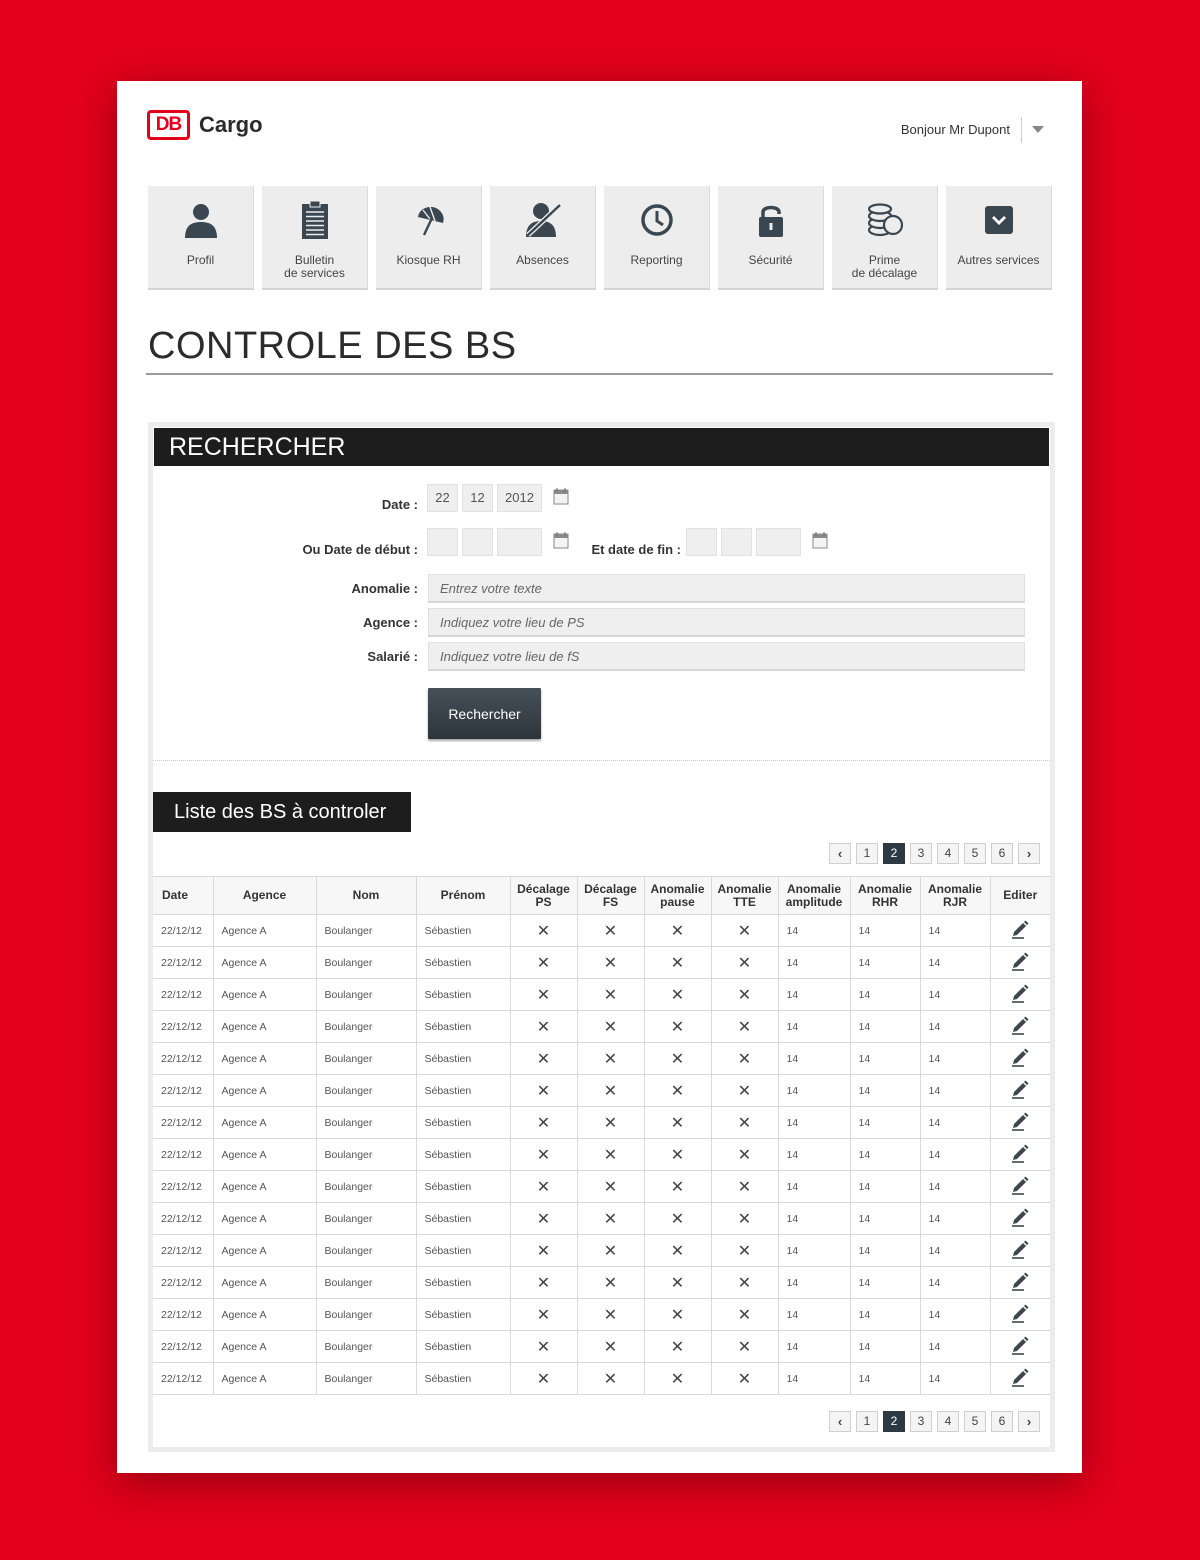 This screenshot has height=1560, width=1200. Describe the element at coordinates (657, 220) in the screenshot. I see `clock-icon` at that location.